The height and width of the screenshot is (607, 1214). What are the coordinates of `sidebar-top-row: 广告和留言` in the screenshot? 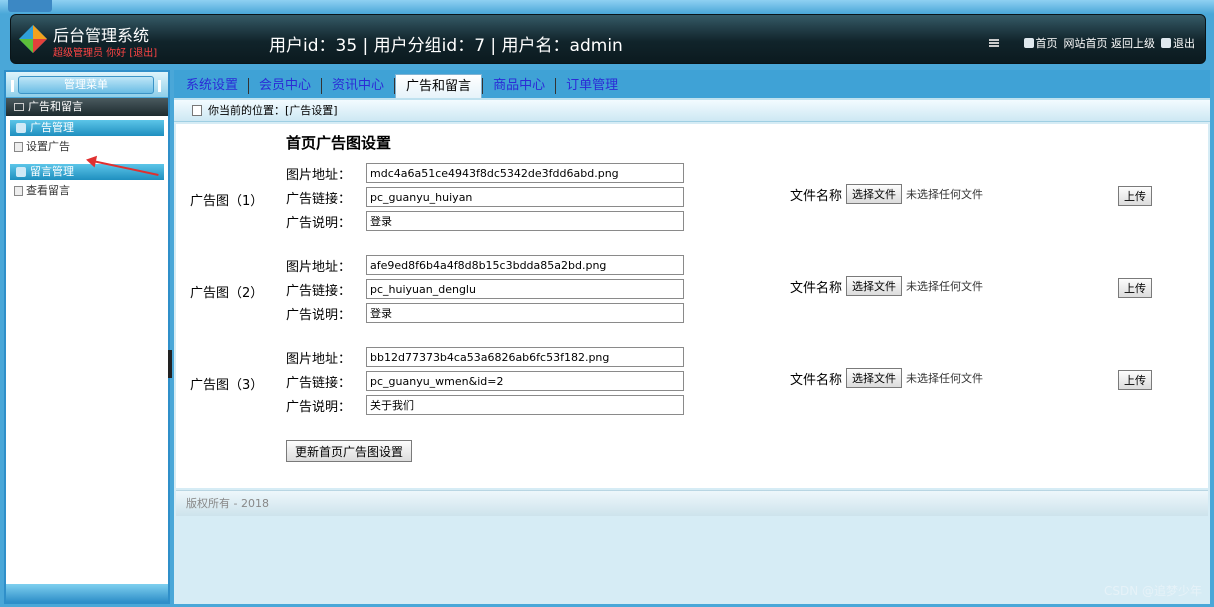 It's located at (87, 107).